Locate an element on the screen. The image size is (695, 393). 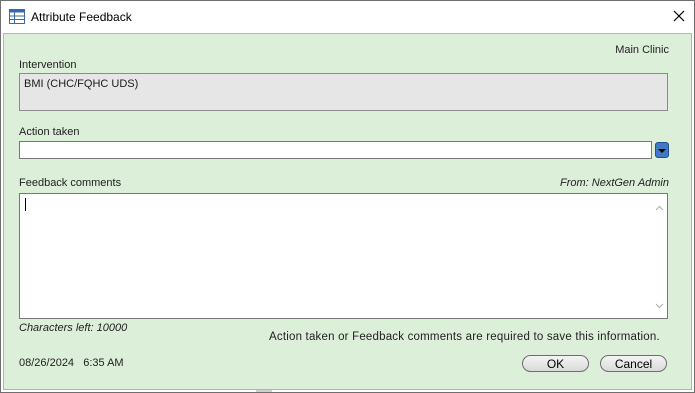
action-taken-dropdown-button is located at coordinates (662, 150).